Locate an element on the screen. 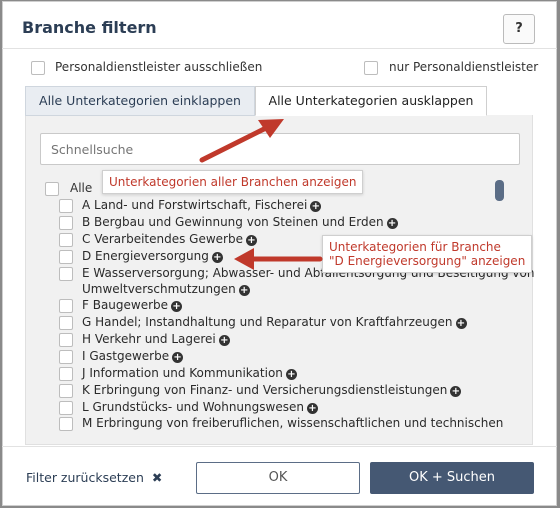 This screenshot has width=560, height=508. reset-filter-label: Filter zurücksetzen is located at coordinates (85, 477).